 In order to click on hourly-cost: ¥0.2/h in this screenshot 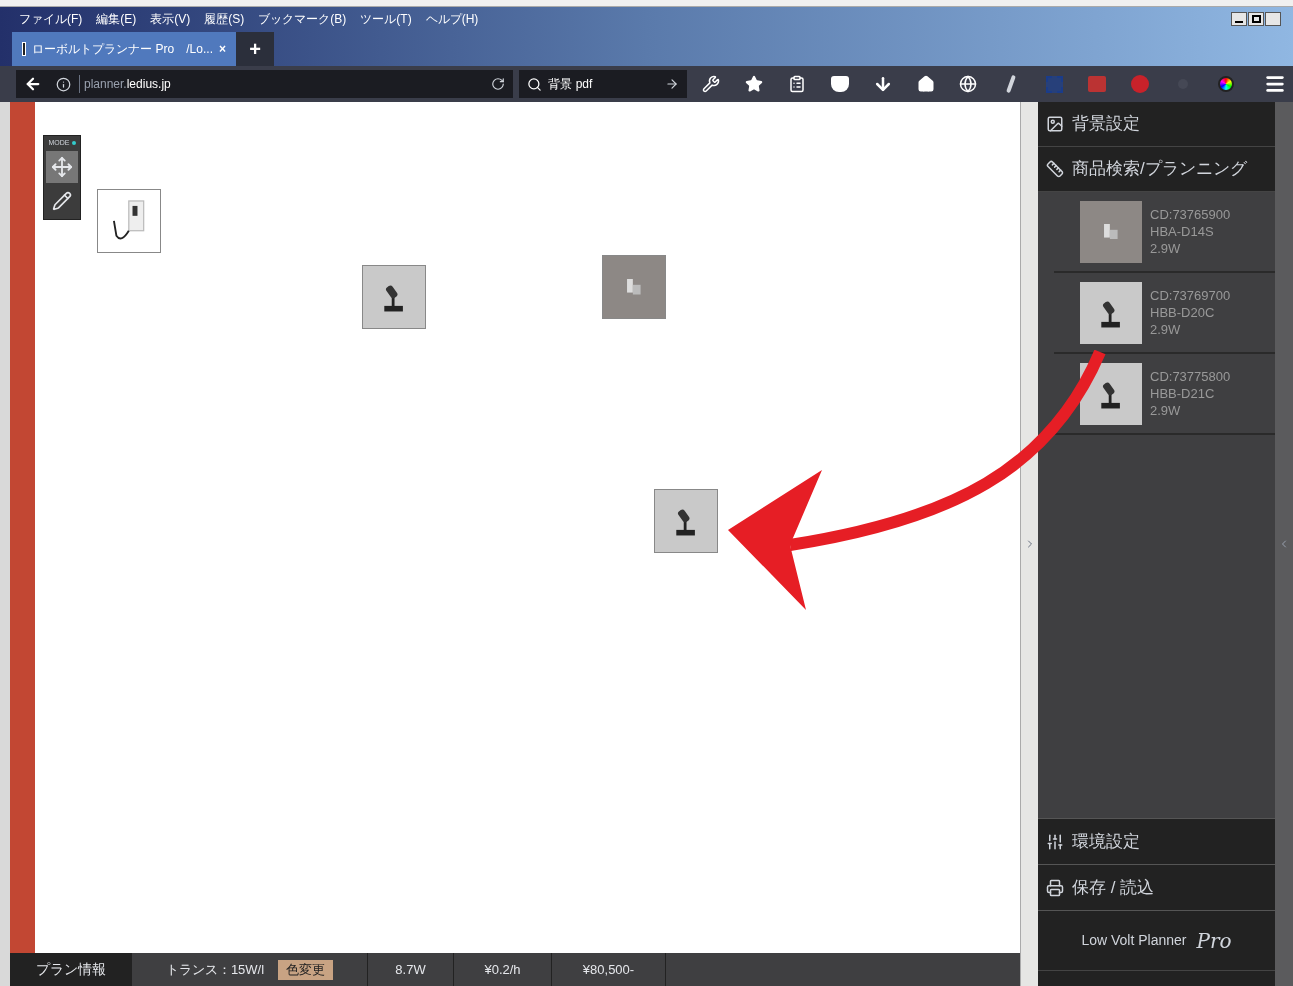, I will do `click(503, 969)`.